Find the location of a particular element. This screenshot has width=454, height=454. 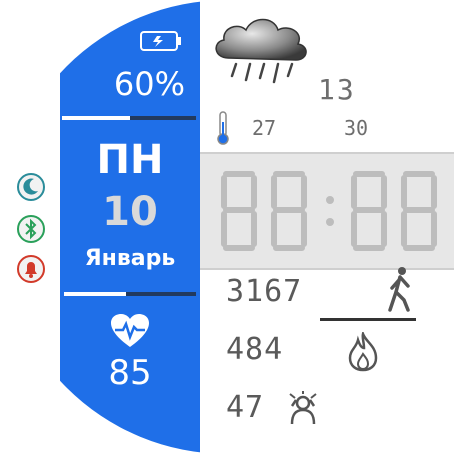

min-temperature: 27 is located at coordinates (264, 128).